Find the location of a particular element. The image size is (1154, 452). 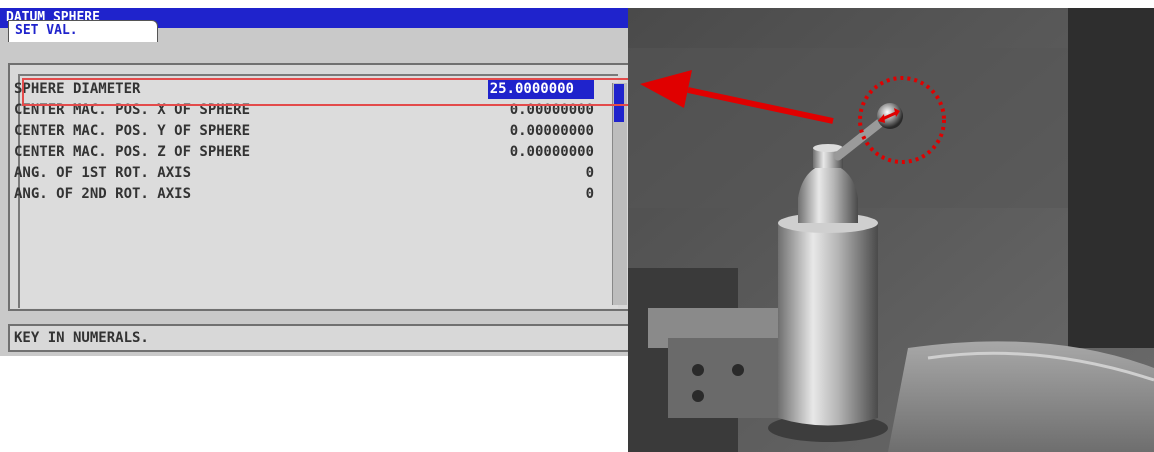

param-label: ANG. OF 2ND ROT. AXIS is located at coordinates (103, 194).